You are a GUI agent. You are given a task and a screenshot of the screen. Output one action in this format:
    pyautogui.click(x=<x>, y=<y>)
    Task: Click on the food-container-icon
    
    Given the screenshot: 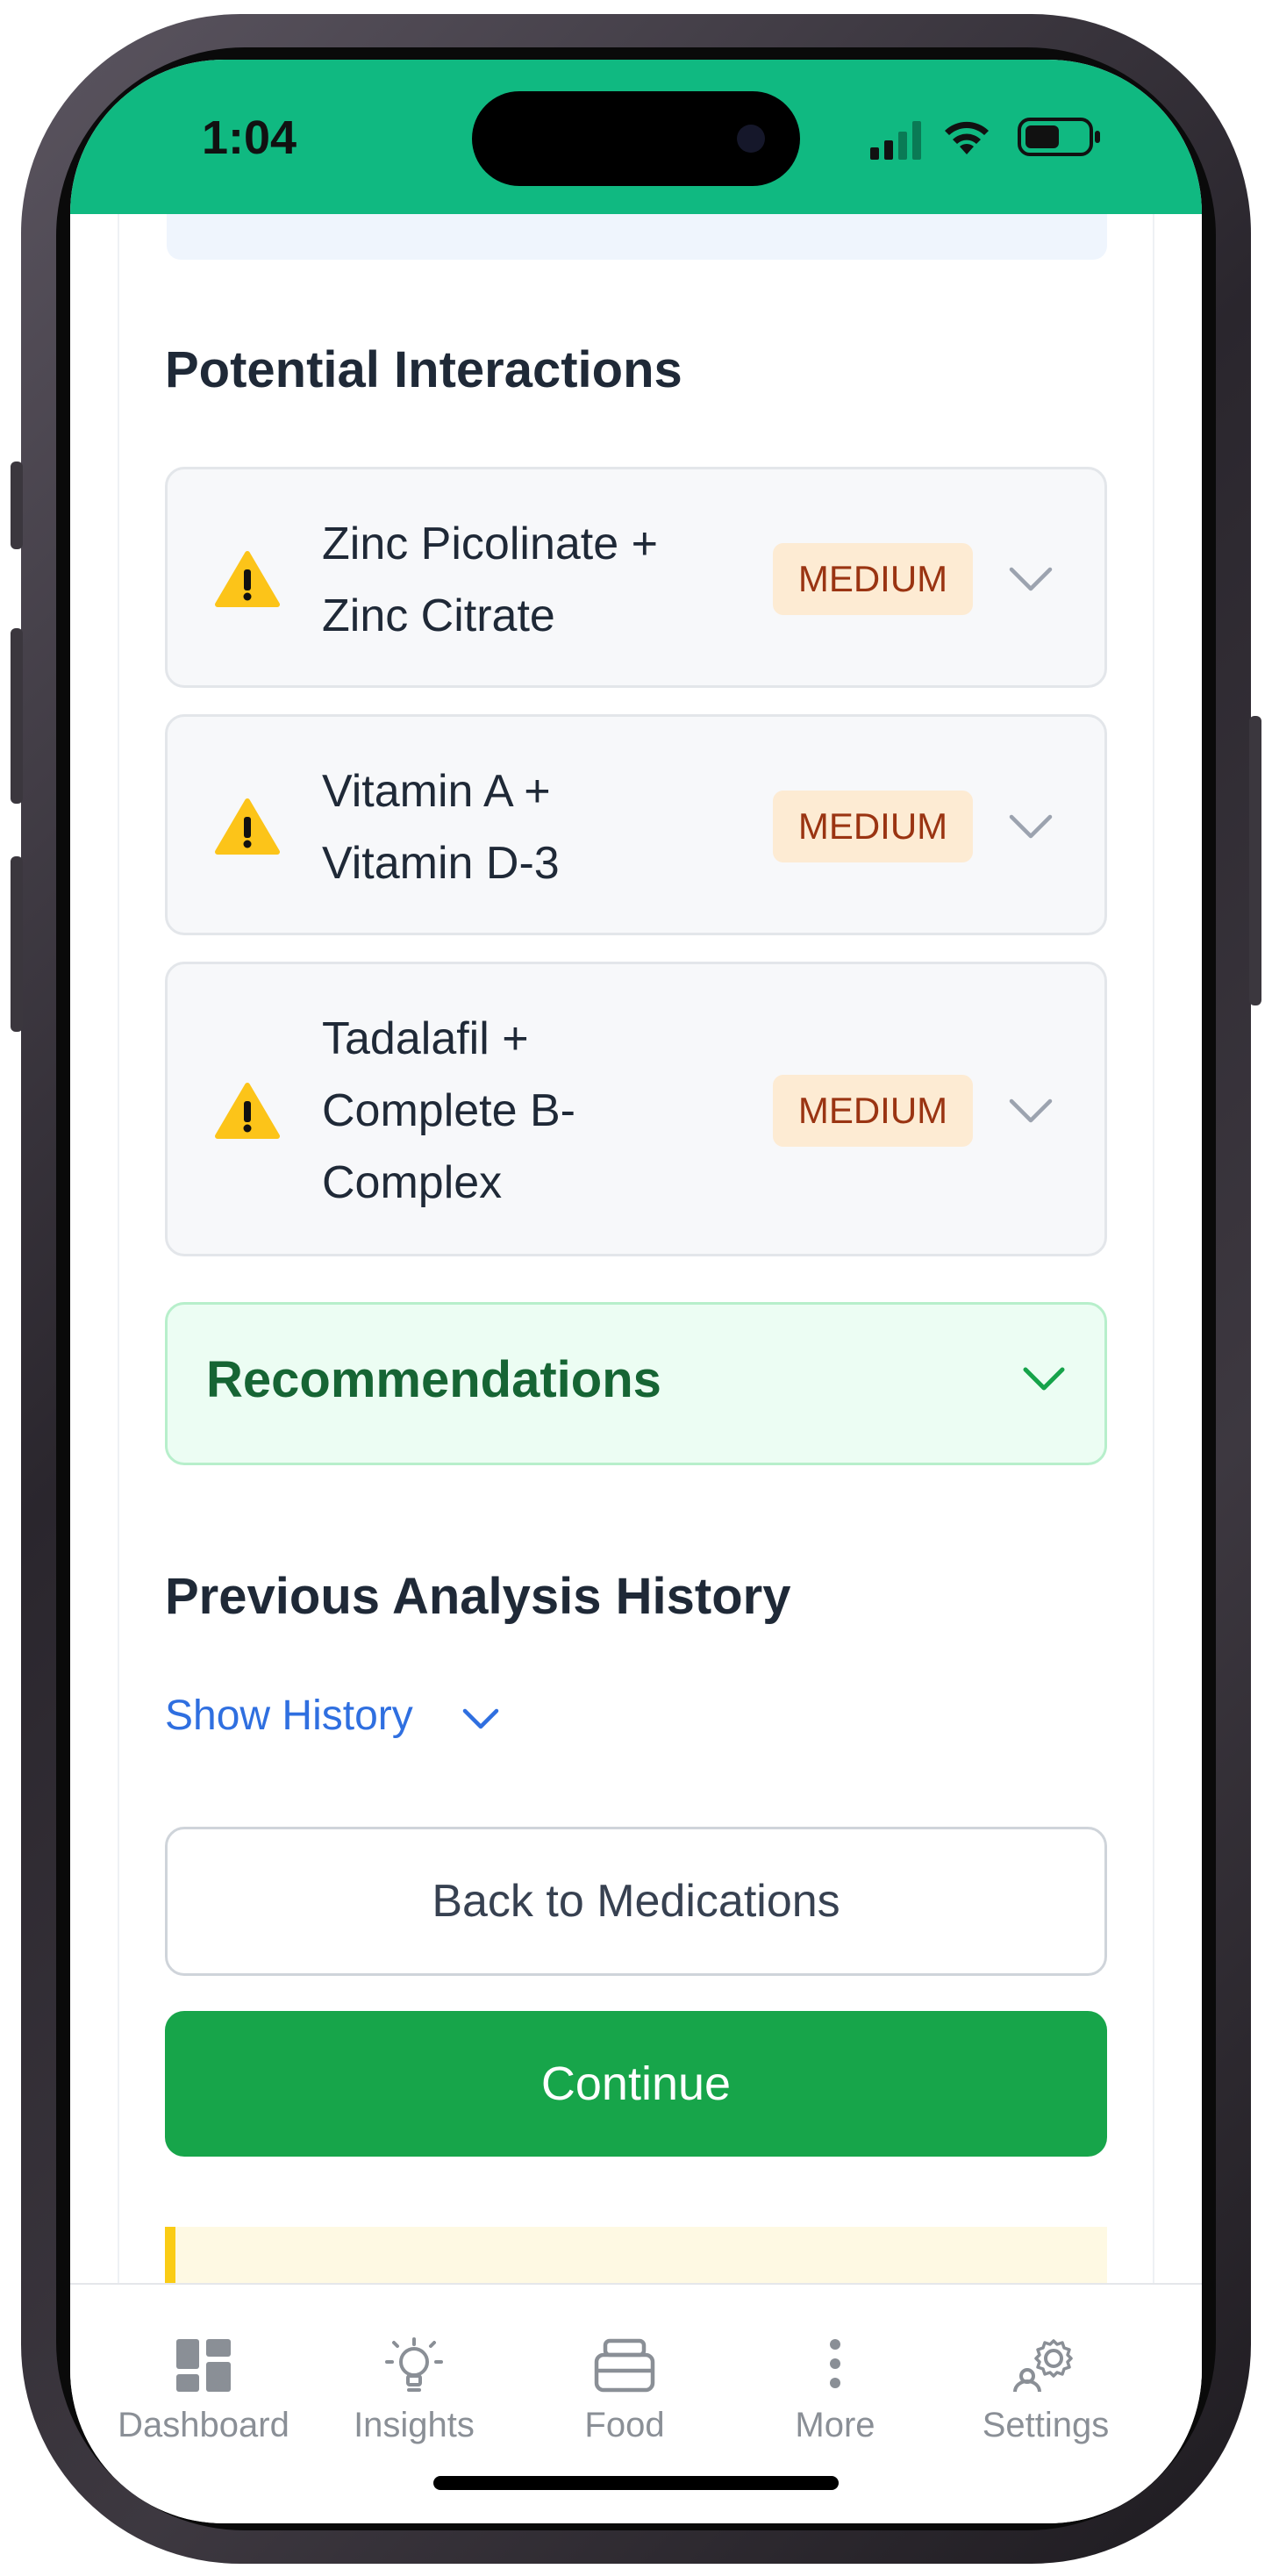 What is the action you would take?
    pyautogui.click(x=624, y=2365)
    